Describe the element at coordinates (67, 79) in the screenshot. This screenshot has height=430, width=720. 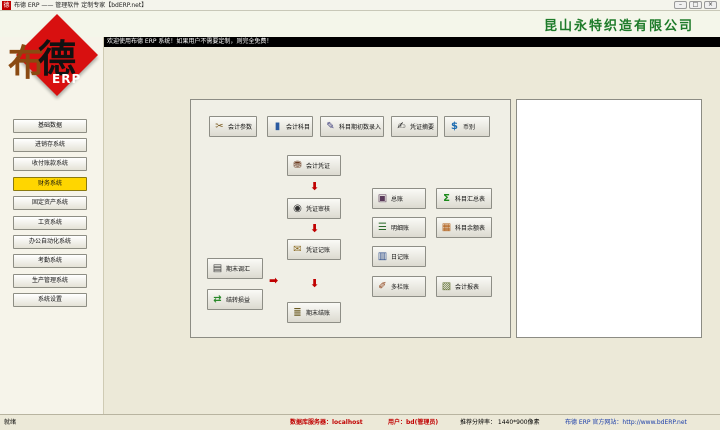
I see `logo-erp-text: ERP` at that location.